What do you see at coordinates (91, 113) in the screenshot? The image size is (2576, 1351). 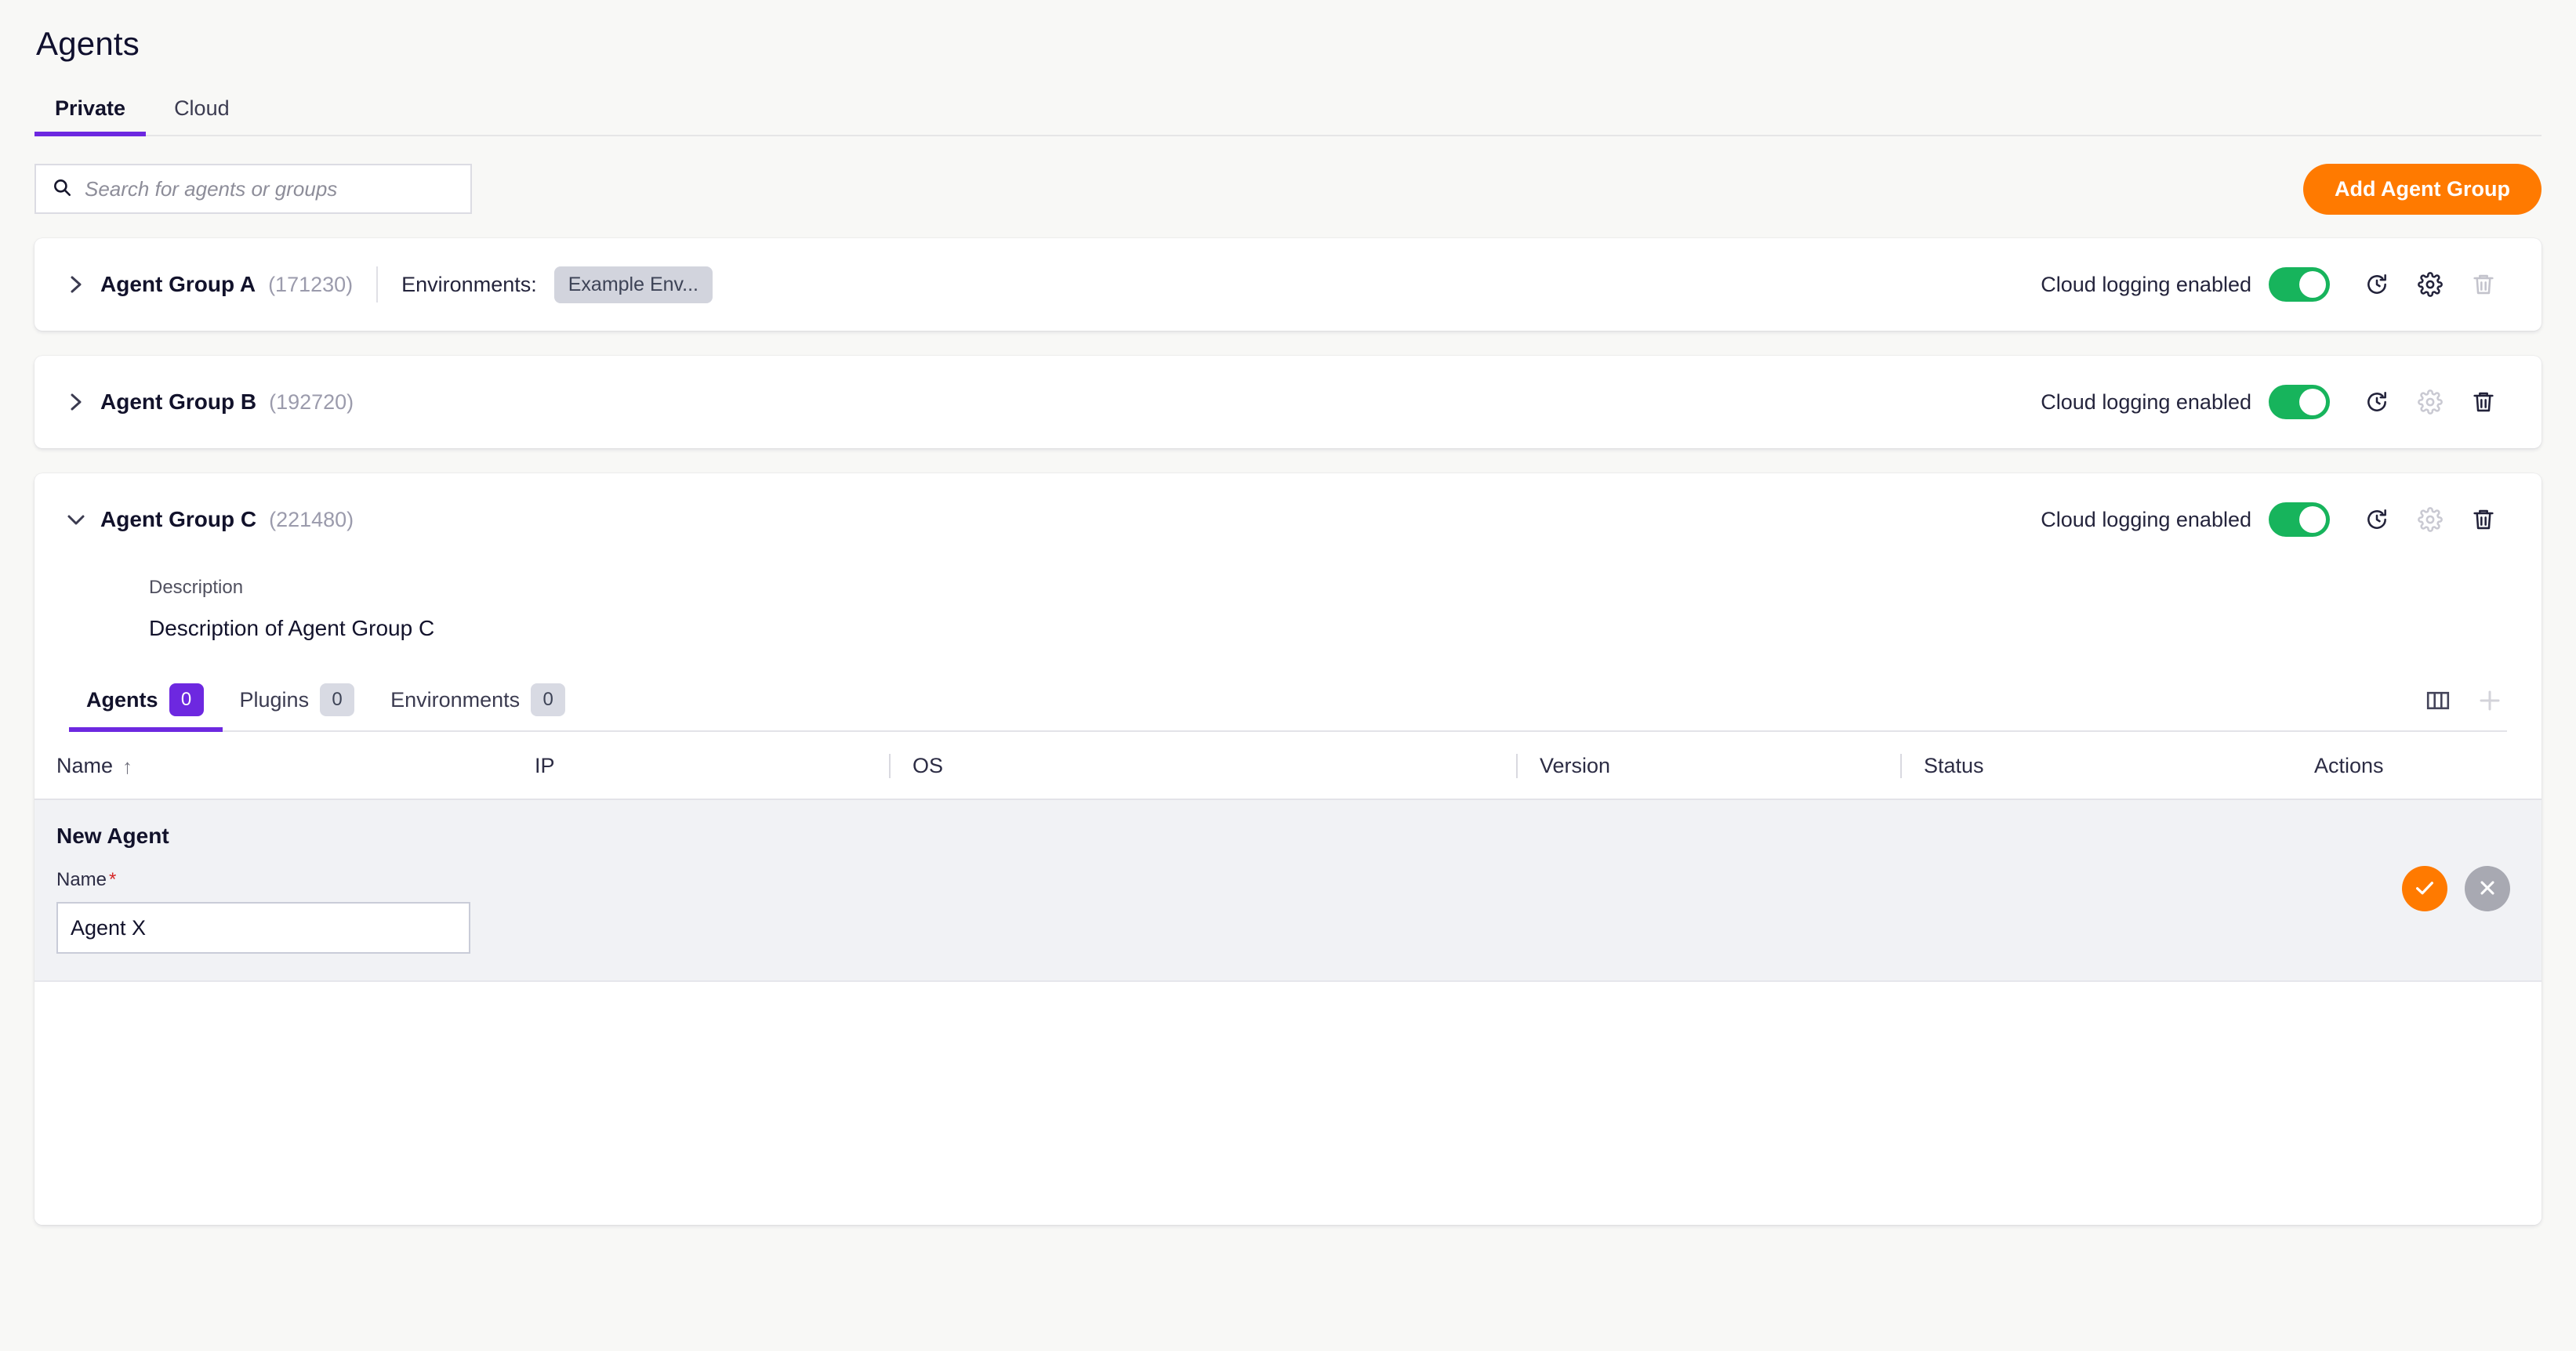 I see `tab-private: Private` at bounding box center [91, 113].